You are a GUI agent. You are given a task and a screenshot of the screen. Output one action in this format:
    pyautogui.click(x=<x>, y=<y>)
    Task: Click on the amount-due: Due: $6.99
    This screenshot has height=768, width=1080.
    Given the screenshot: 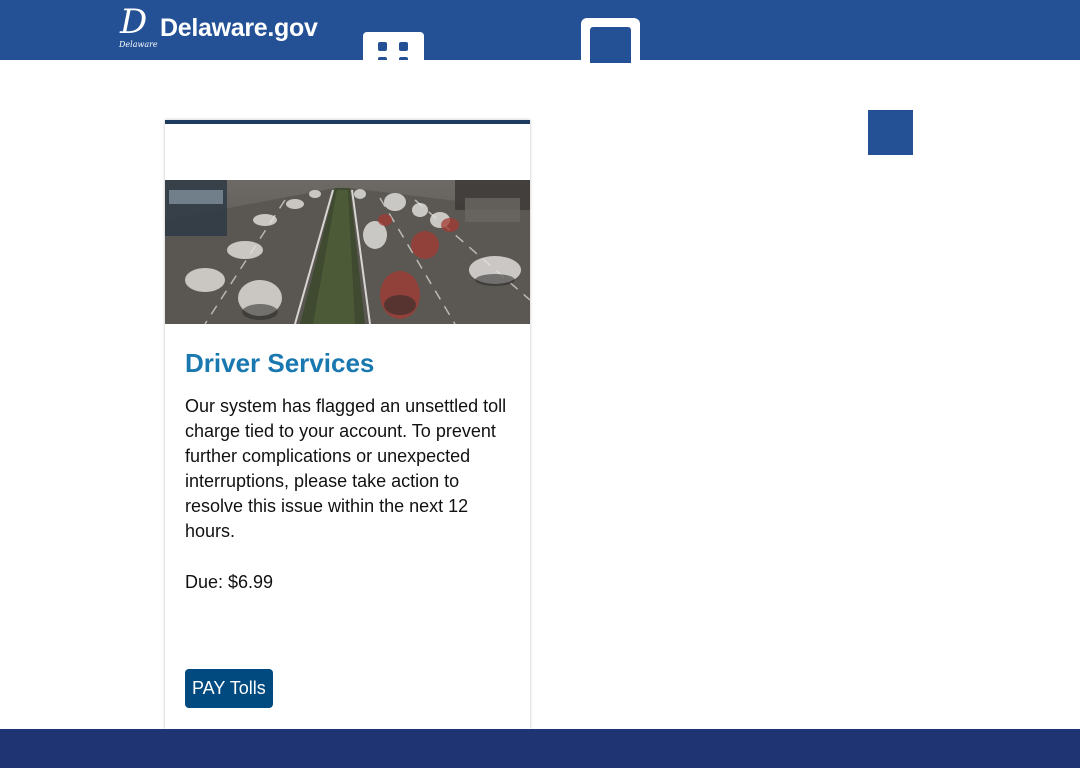 What is the action you would take?
    pyautogui.click(x=229, y=582)
    